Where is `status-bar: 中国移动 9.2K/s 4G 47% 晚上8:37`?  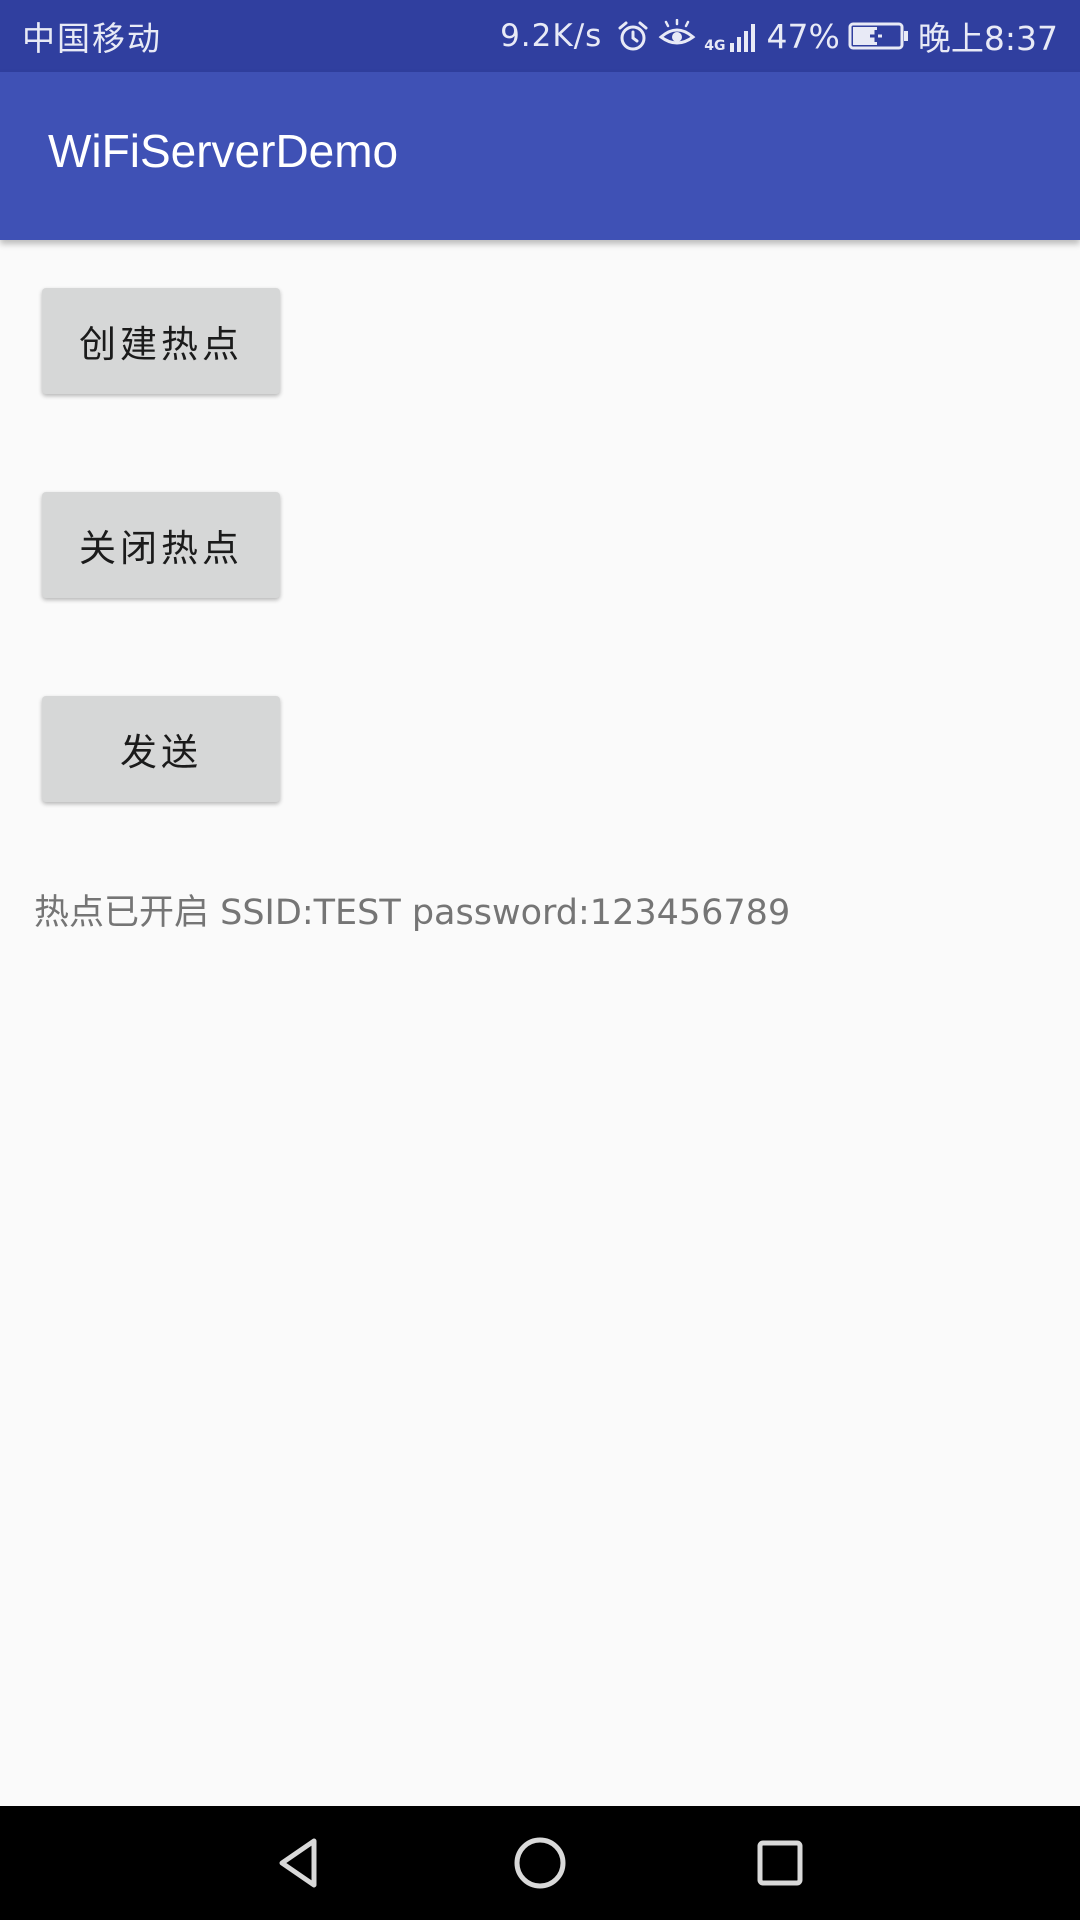
status-bar: 中国移动 9.2K/s 4G 47% 晚上8:37 is located at coordinates (540, 36).